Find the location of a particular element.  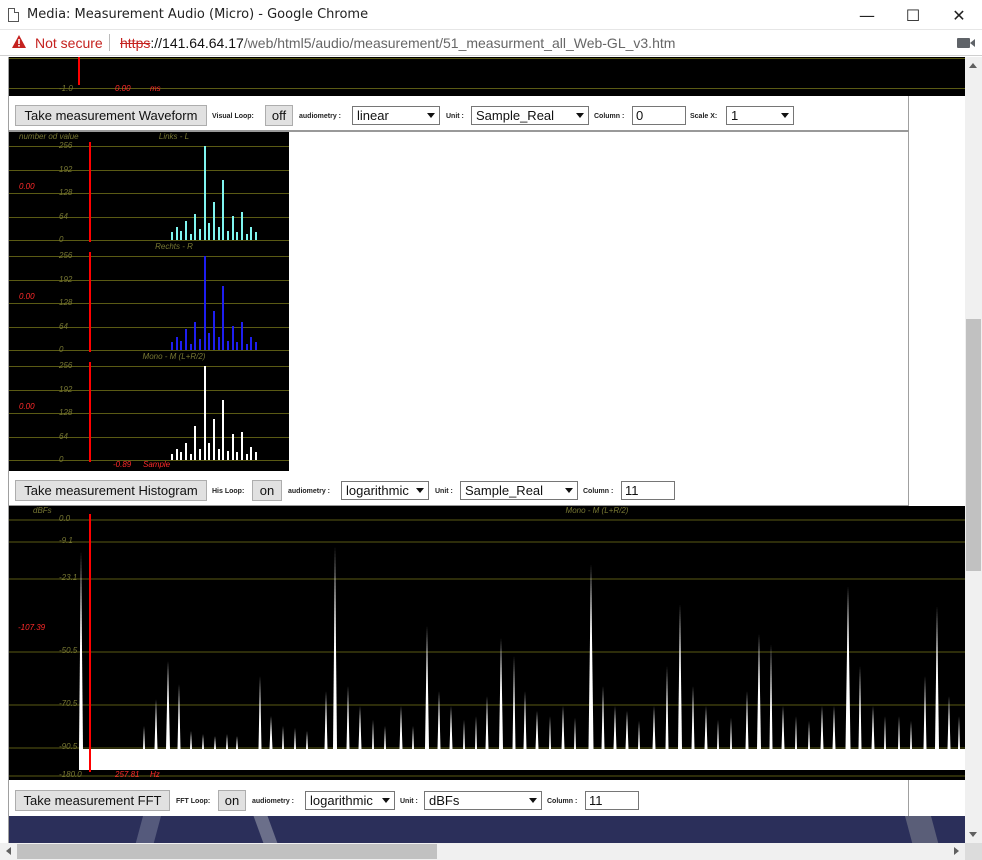

scale-x-select: 1 is located at coordinates (760, 115).